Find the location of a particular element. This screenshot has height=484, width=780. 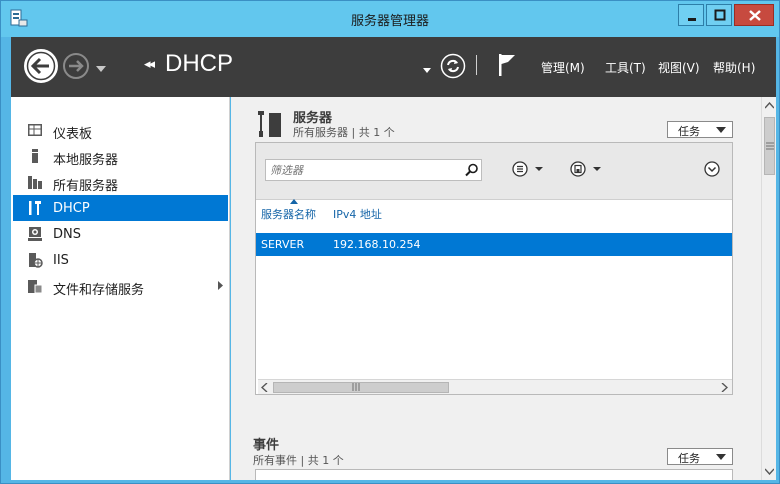

all-servers-icon is located at coordinates (35, 182).